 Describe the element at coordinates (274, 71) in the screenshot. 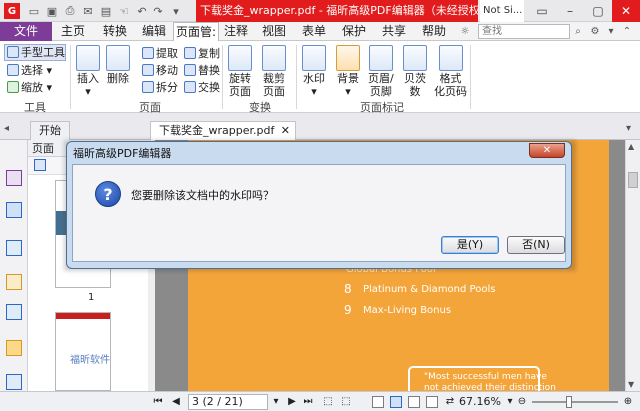

I see `crop-page-button: 裁剪 页面` at that location.